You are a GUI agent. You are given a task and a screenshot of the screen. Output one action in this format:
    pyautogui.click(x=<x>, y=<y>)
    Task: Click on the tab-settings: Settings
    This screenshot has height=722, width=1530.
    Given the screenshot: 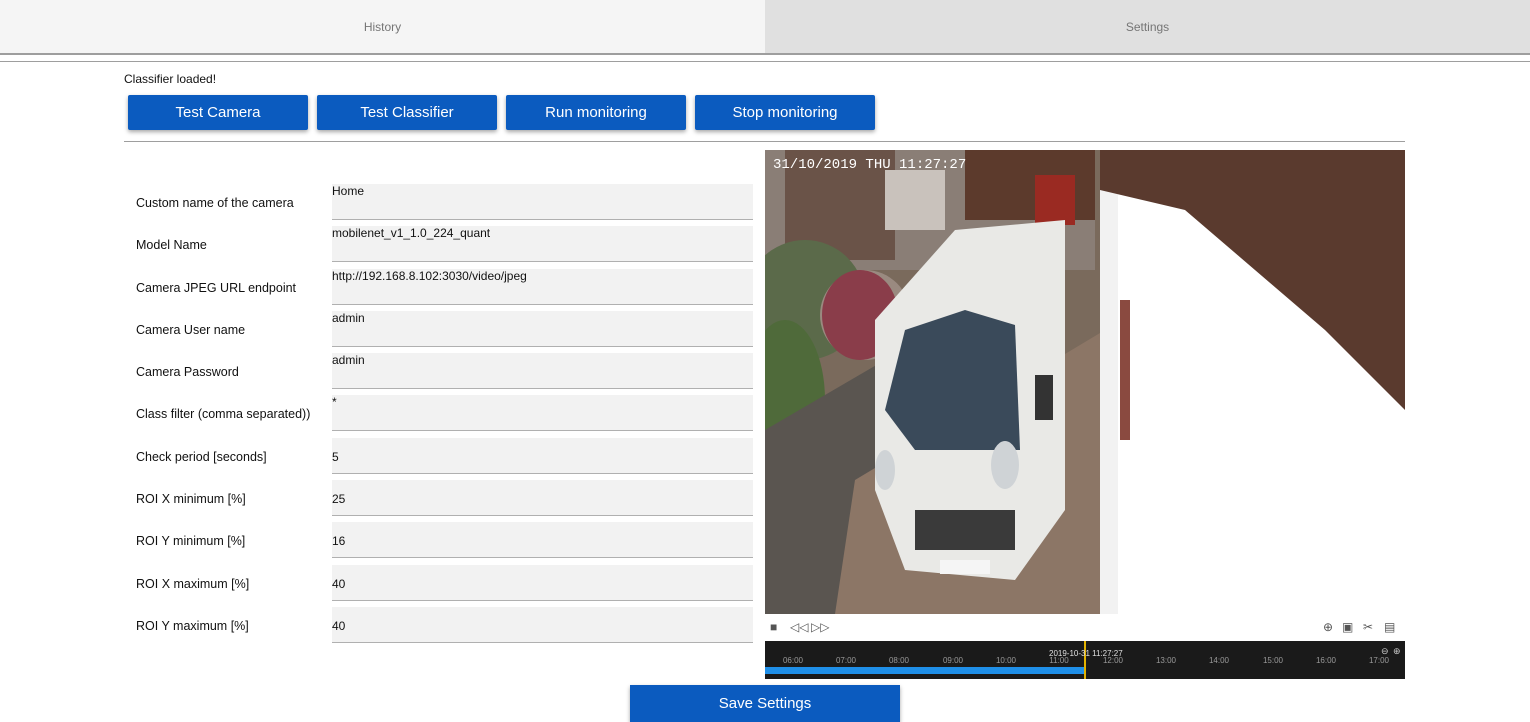 What is the action you would take?
    pyautogui.click(x=1147, y=26)
    